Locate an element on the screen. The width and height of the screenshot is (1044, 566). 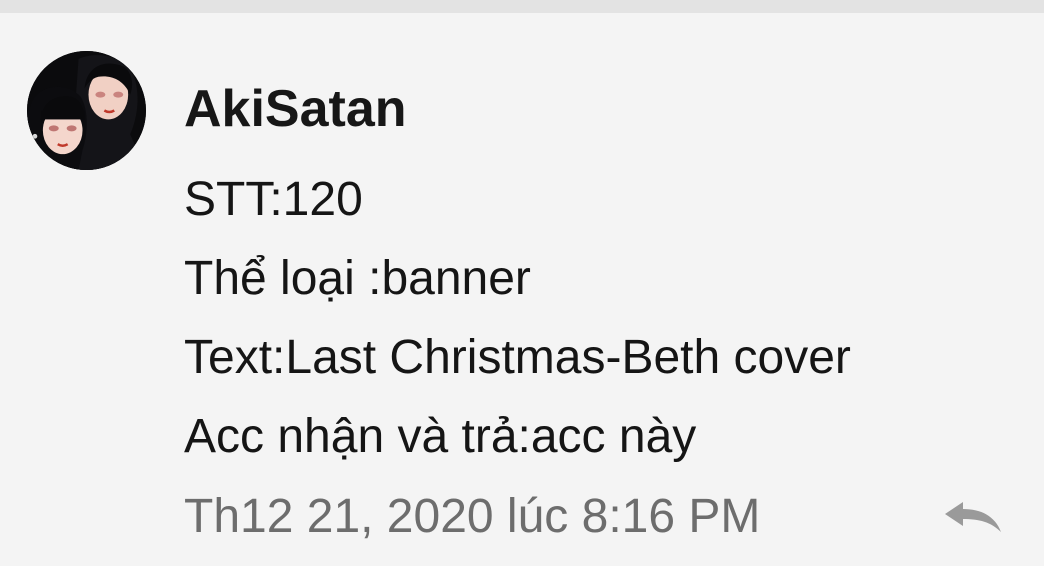
comment-line-2: Thể loại :banner is located at coordinates (357, 278).